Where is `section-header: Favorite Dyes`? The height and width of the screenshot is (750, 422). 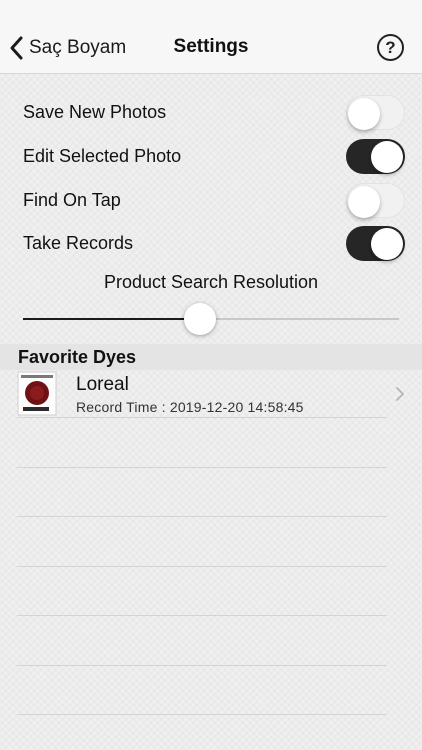
section-header: Favorite Dyes is located at coordinates (211, 357).